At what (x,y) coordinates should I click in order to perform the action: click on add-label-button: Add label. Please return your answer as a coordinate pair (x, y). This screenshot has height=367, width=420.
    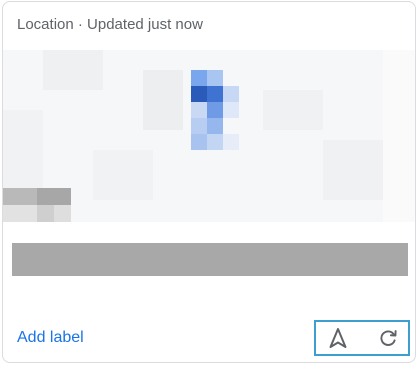
    Looking at the image, I should click on (50, 338).